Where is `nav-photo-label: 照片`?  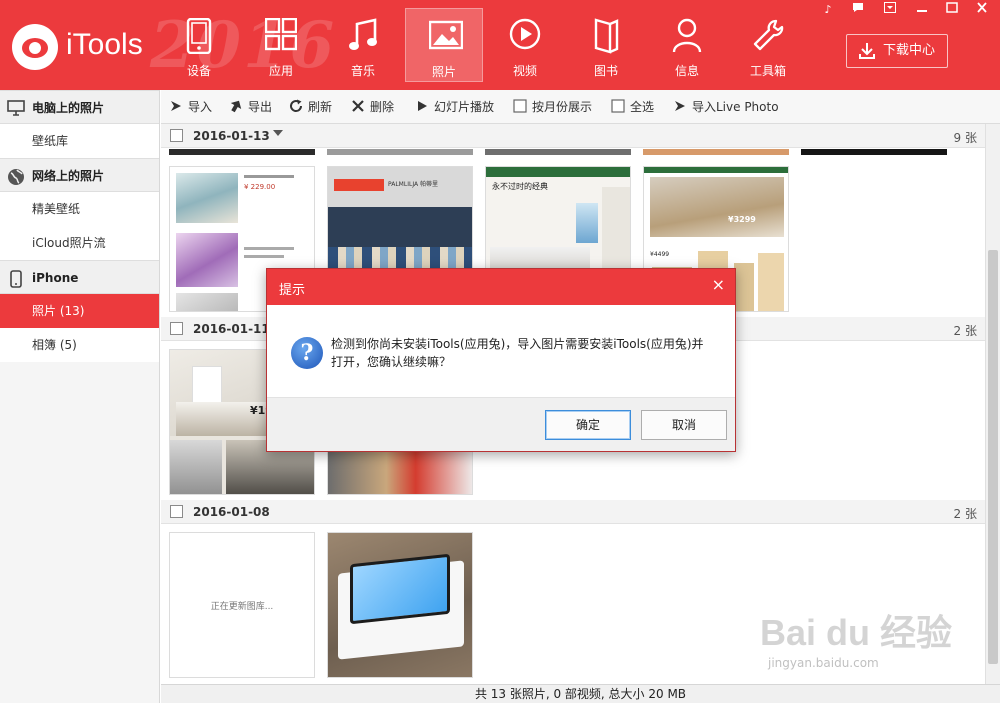 nav-photo-label: 照片 is located at coordinates (443, 72).